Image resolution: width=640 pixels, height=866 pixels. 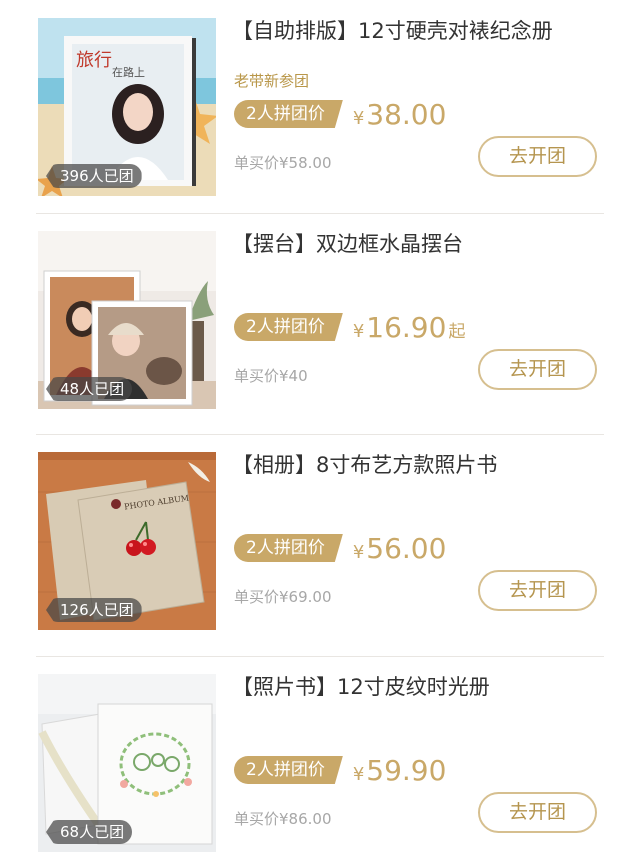 What do you see at coordinates (127, 320) in the screenshot?
I see `product-image: 48人已团` at bounding box center [127, 320].